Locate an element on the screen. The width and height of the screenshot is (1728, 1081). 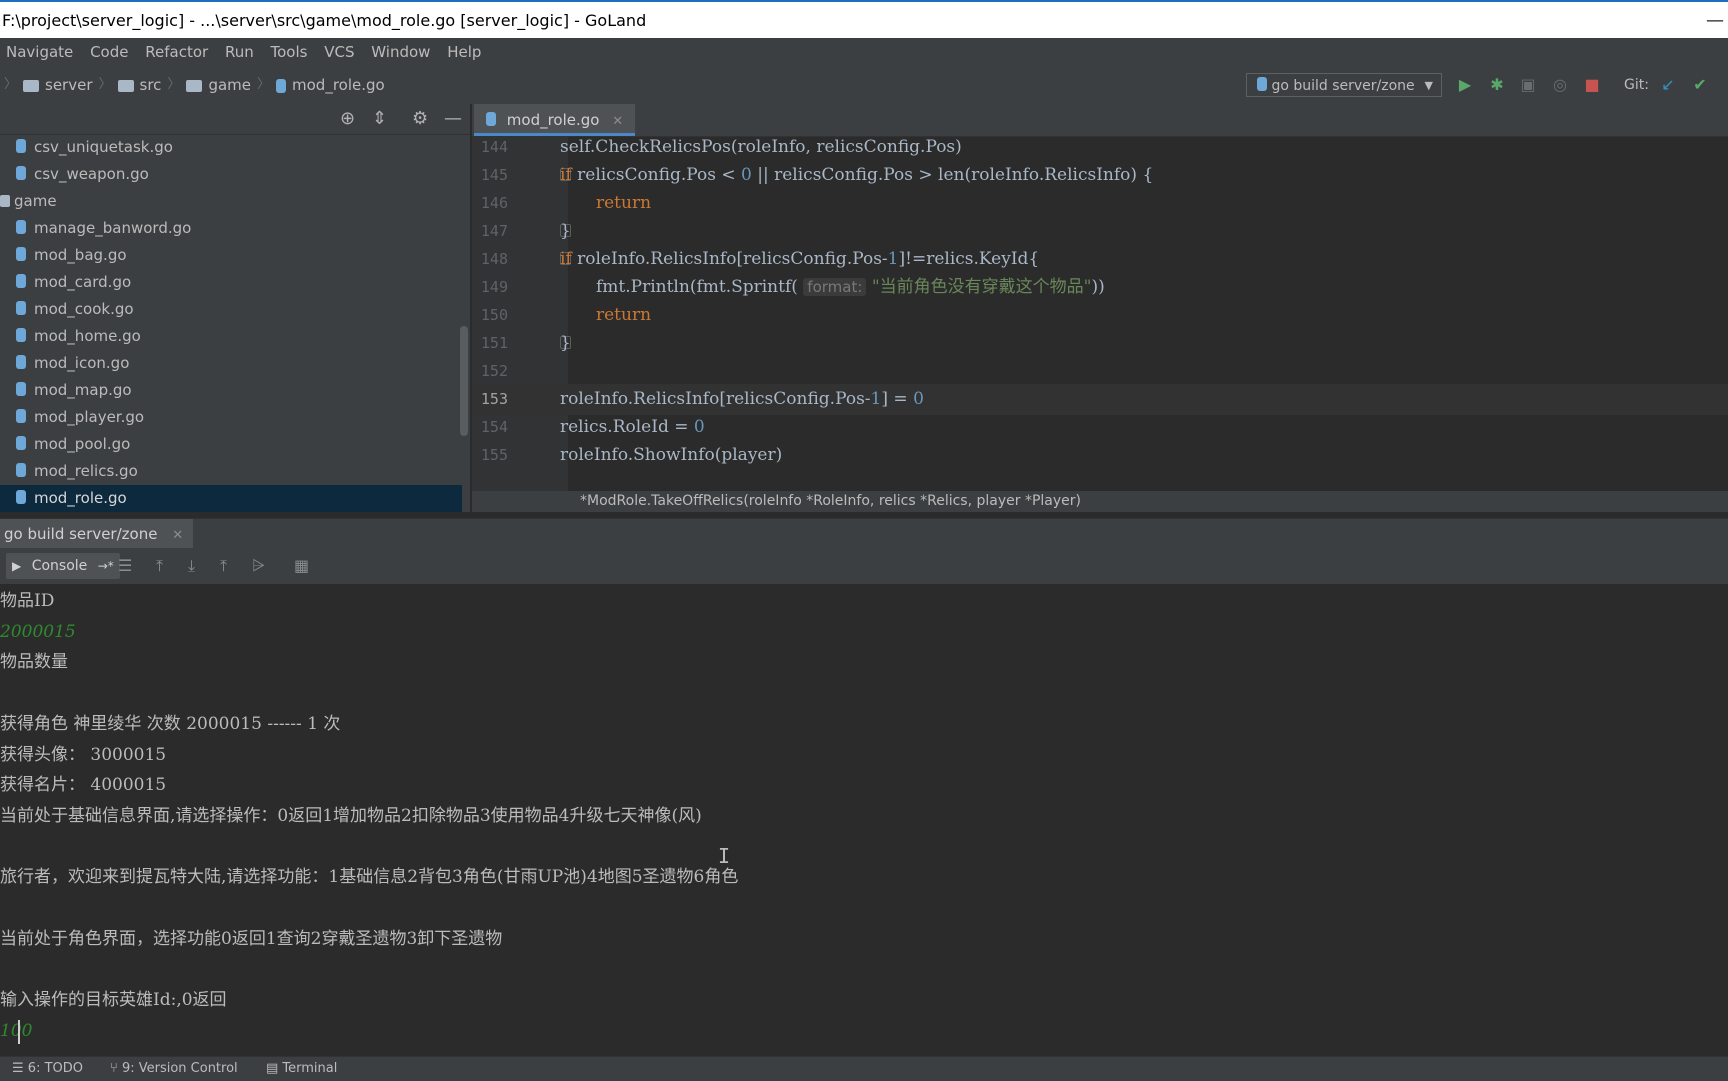
tree-file: mod_home.go is located at coordinates (231, 336).